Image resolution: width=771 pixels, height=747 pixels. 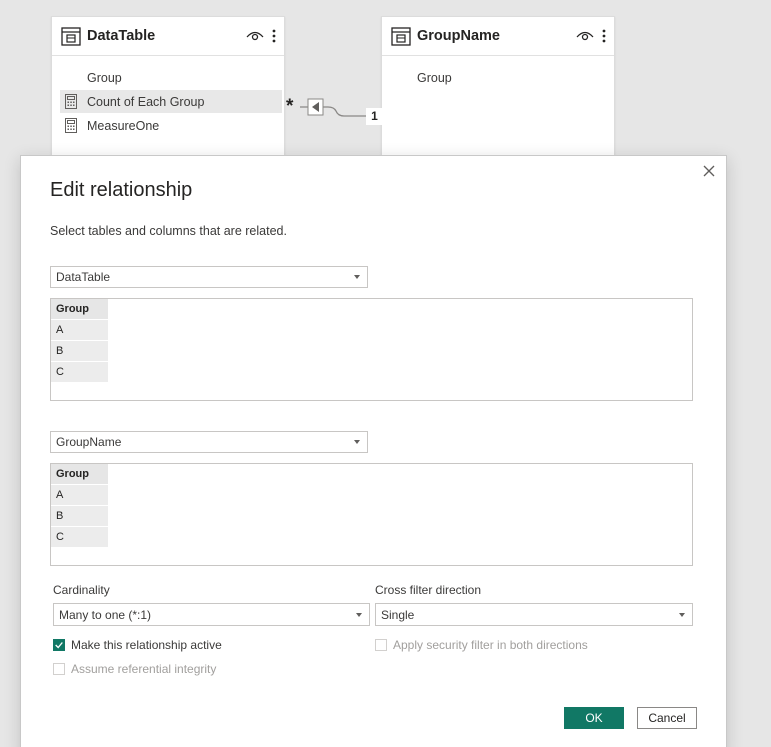 What do you see at coordinates (105, 614) in the screenshot?
I see `cardinality-select-value: Many to one (*:1)` at bounding box center [105, 614].